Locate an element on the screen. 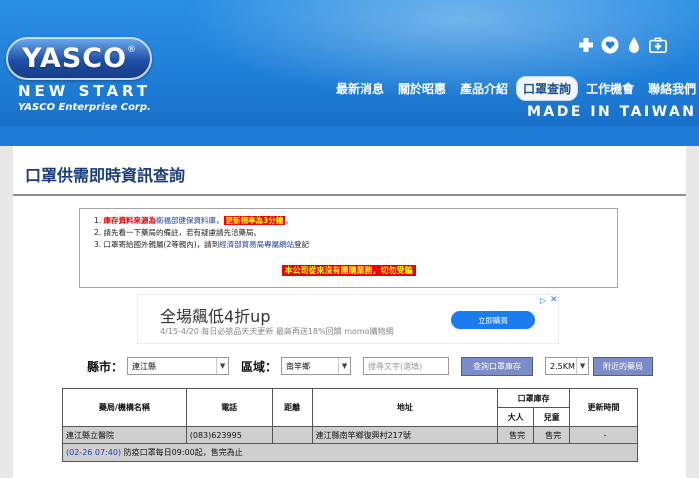  nav-item-about: 關於昭惠 is located at coordinates (422, 88).